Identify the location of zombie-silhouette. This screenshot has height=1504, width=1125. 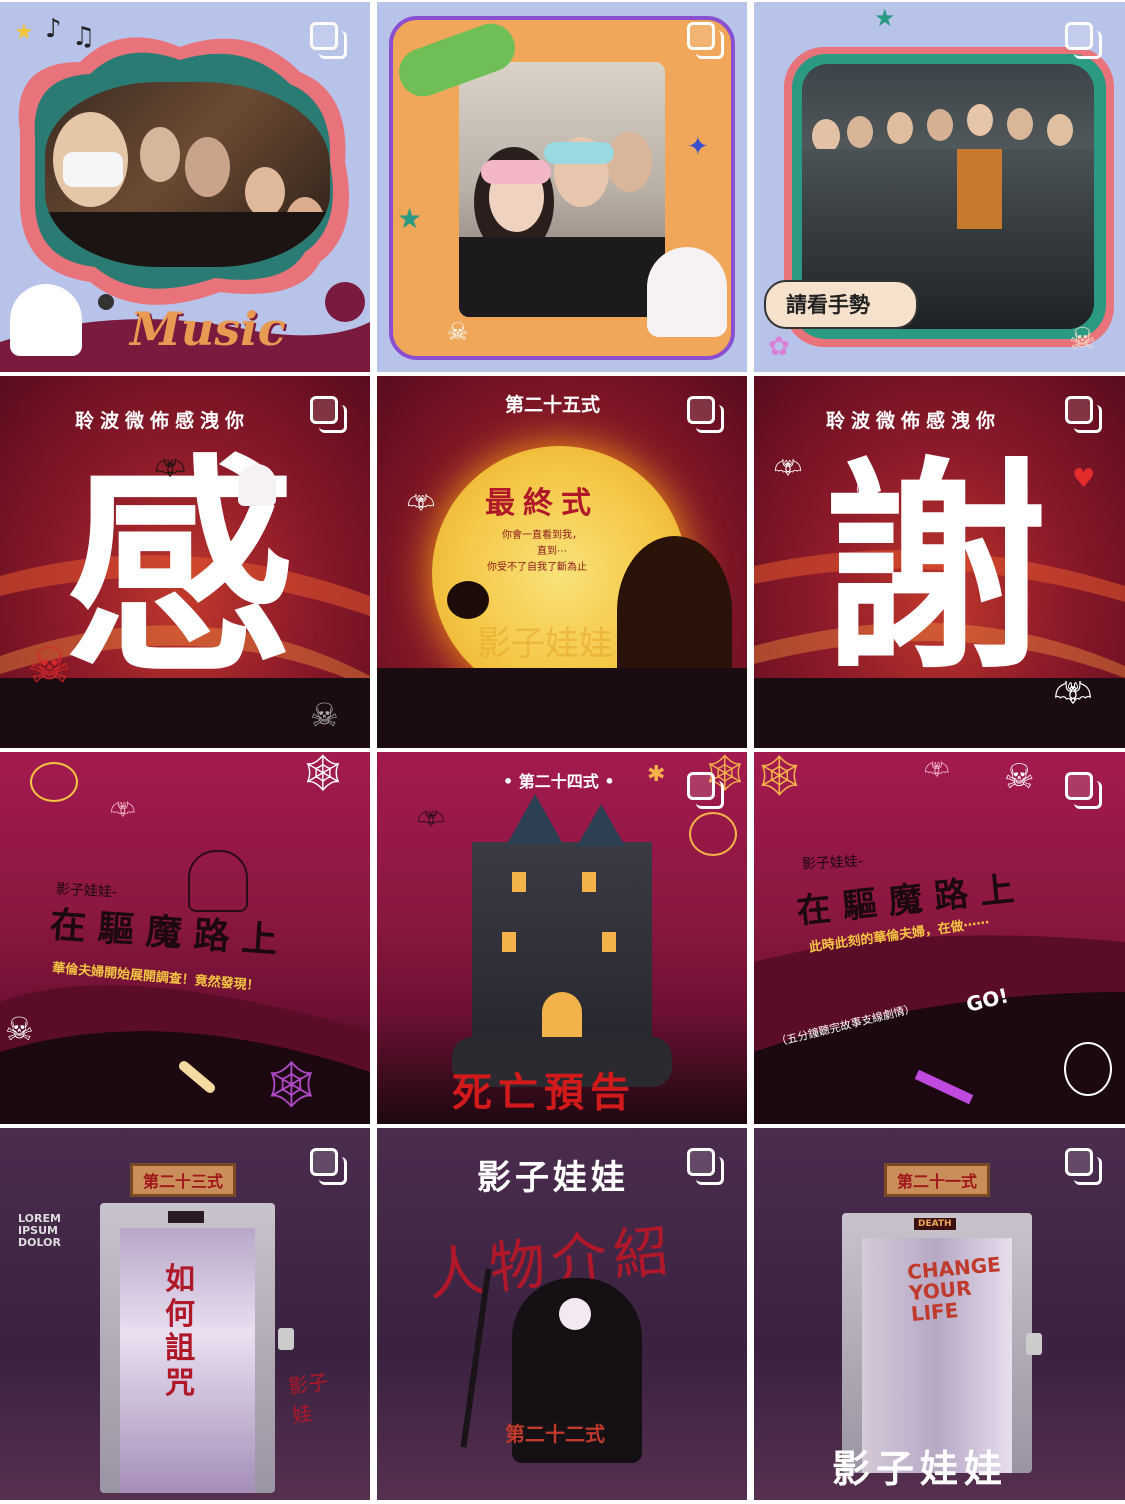
(674, 611).